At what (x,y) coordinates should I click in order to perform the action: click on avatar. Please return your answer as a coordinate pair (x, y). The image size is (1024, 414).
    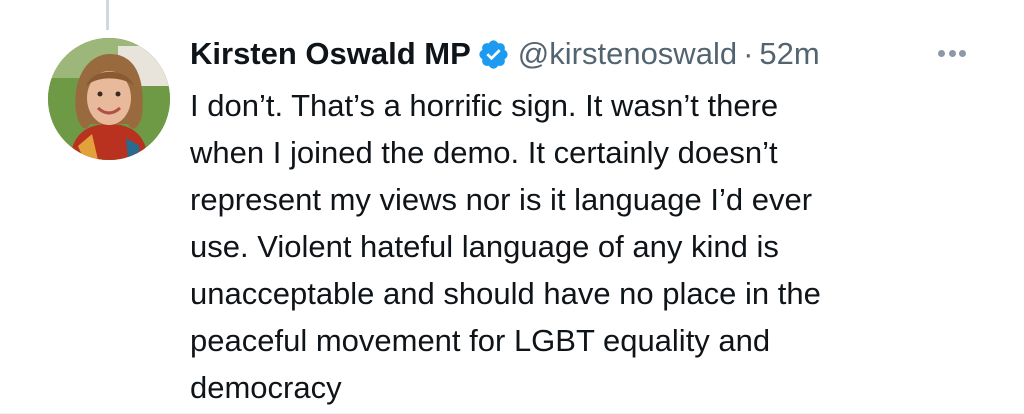
    Looking at the image, I should click on (109, 99).